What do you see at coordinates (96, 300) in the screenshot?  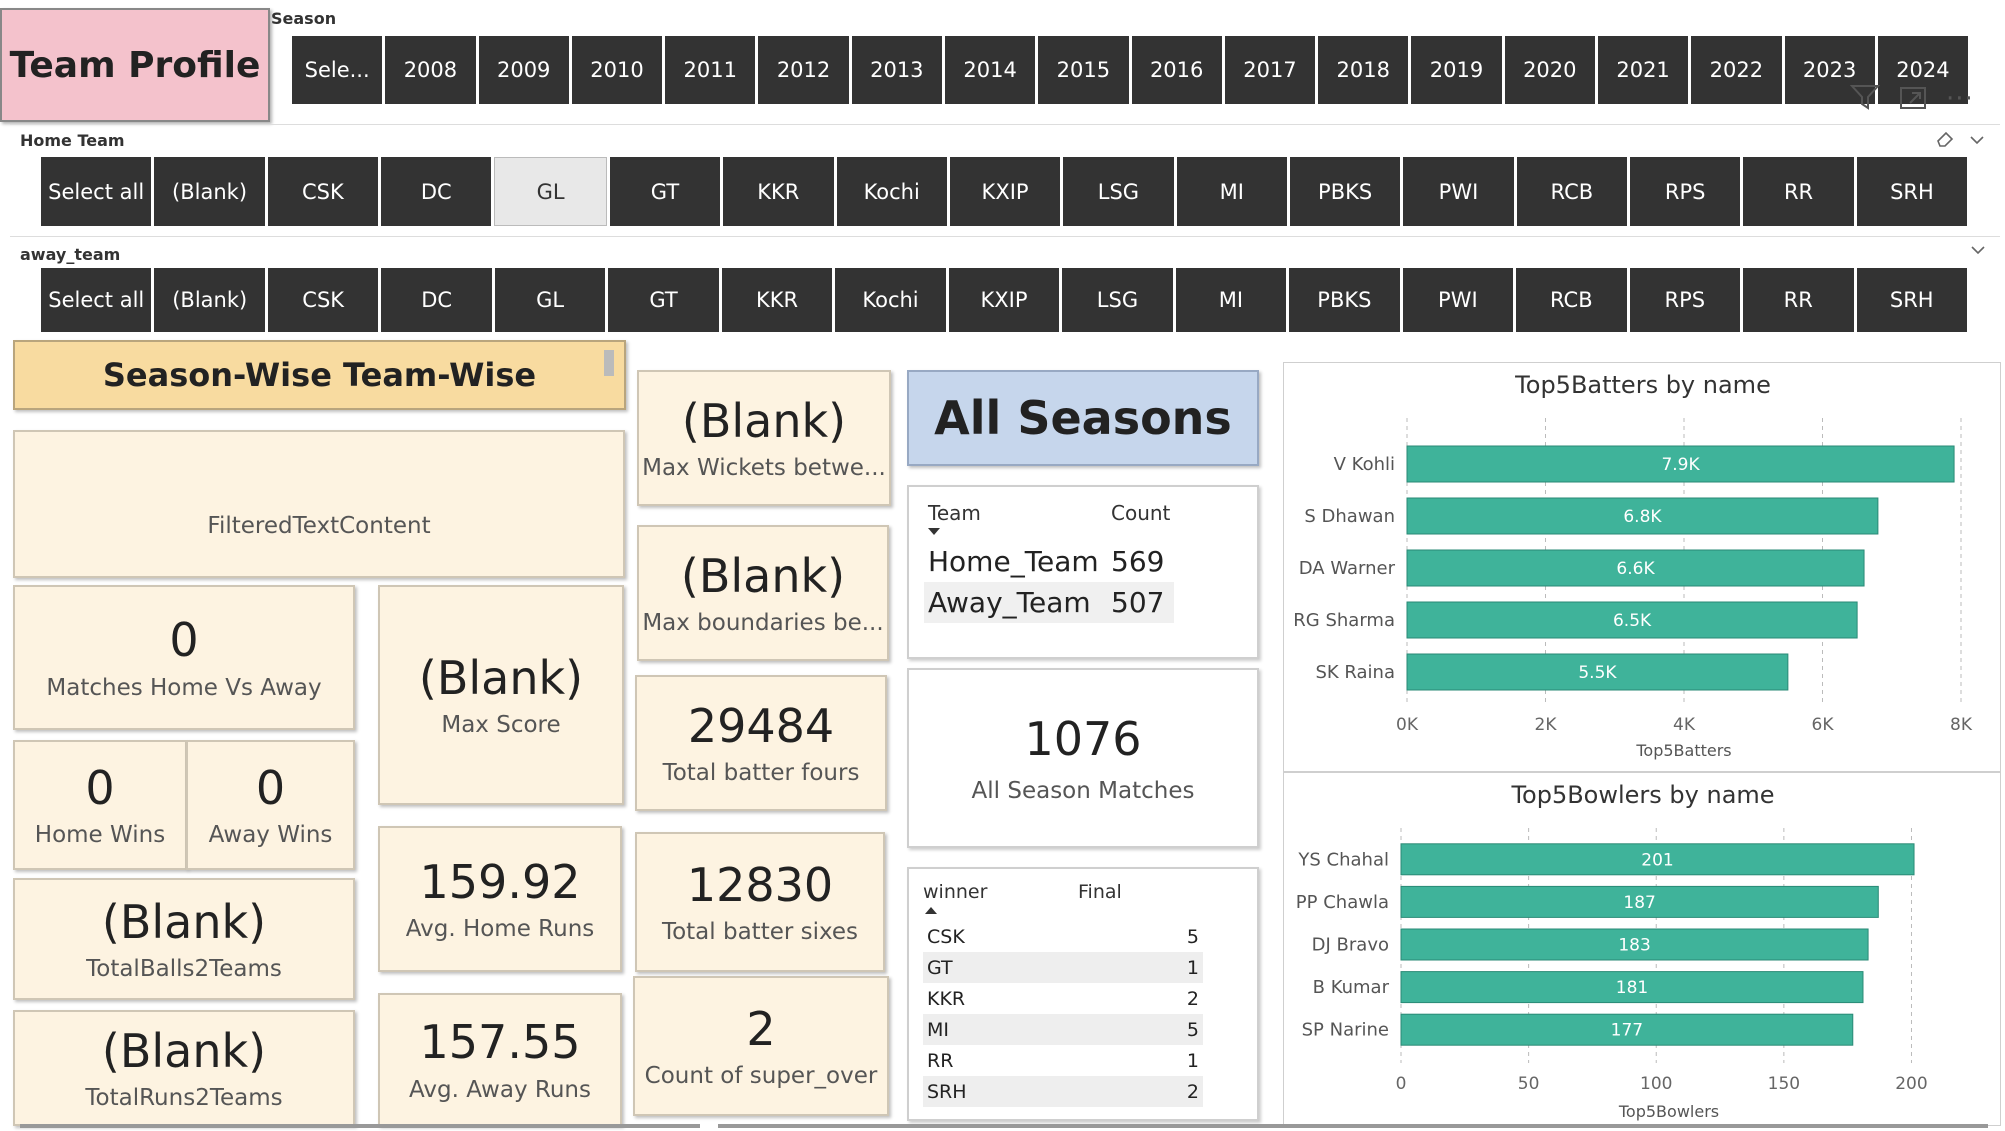 I see `away-team-tile: Select all` at bounding box center [96, 300].